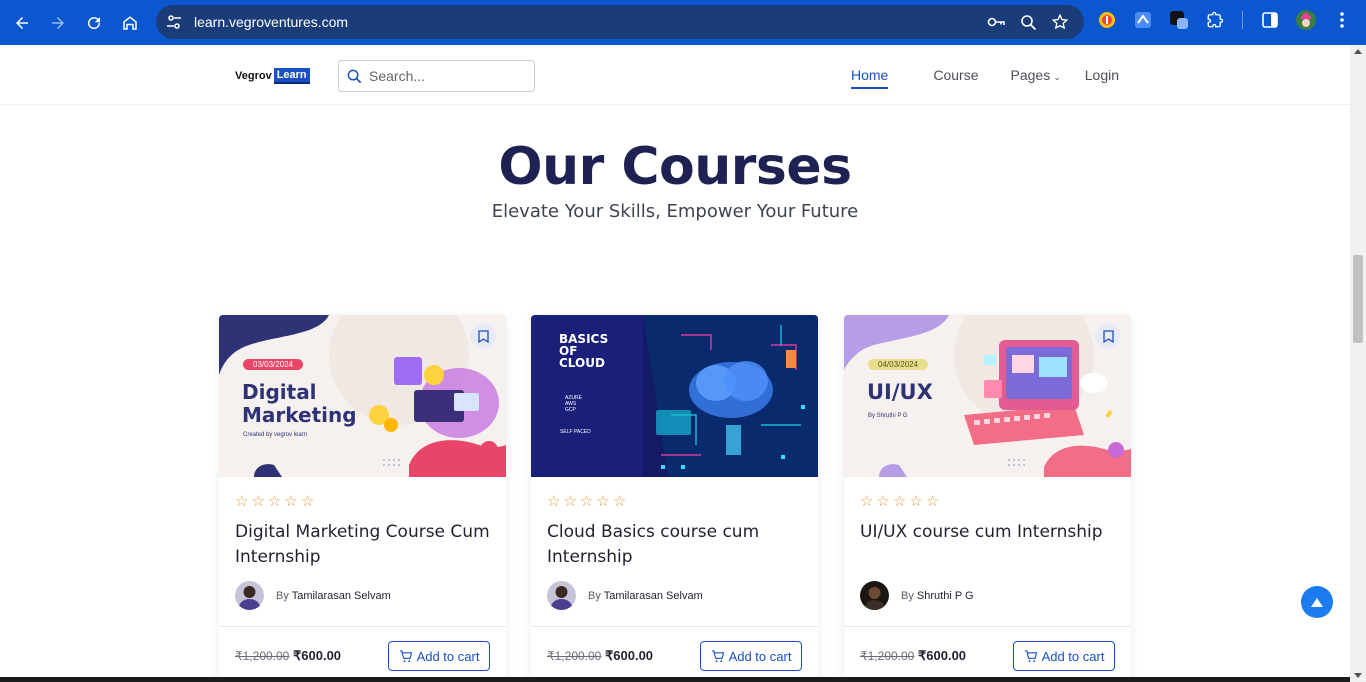 This screenshot has width=1366, height=682. Describe the element at coordinates (1270, 20) in the screenshot. I see `side-panel-icon` at that location.